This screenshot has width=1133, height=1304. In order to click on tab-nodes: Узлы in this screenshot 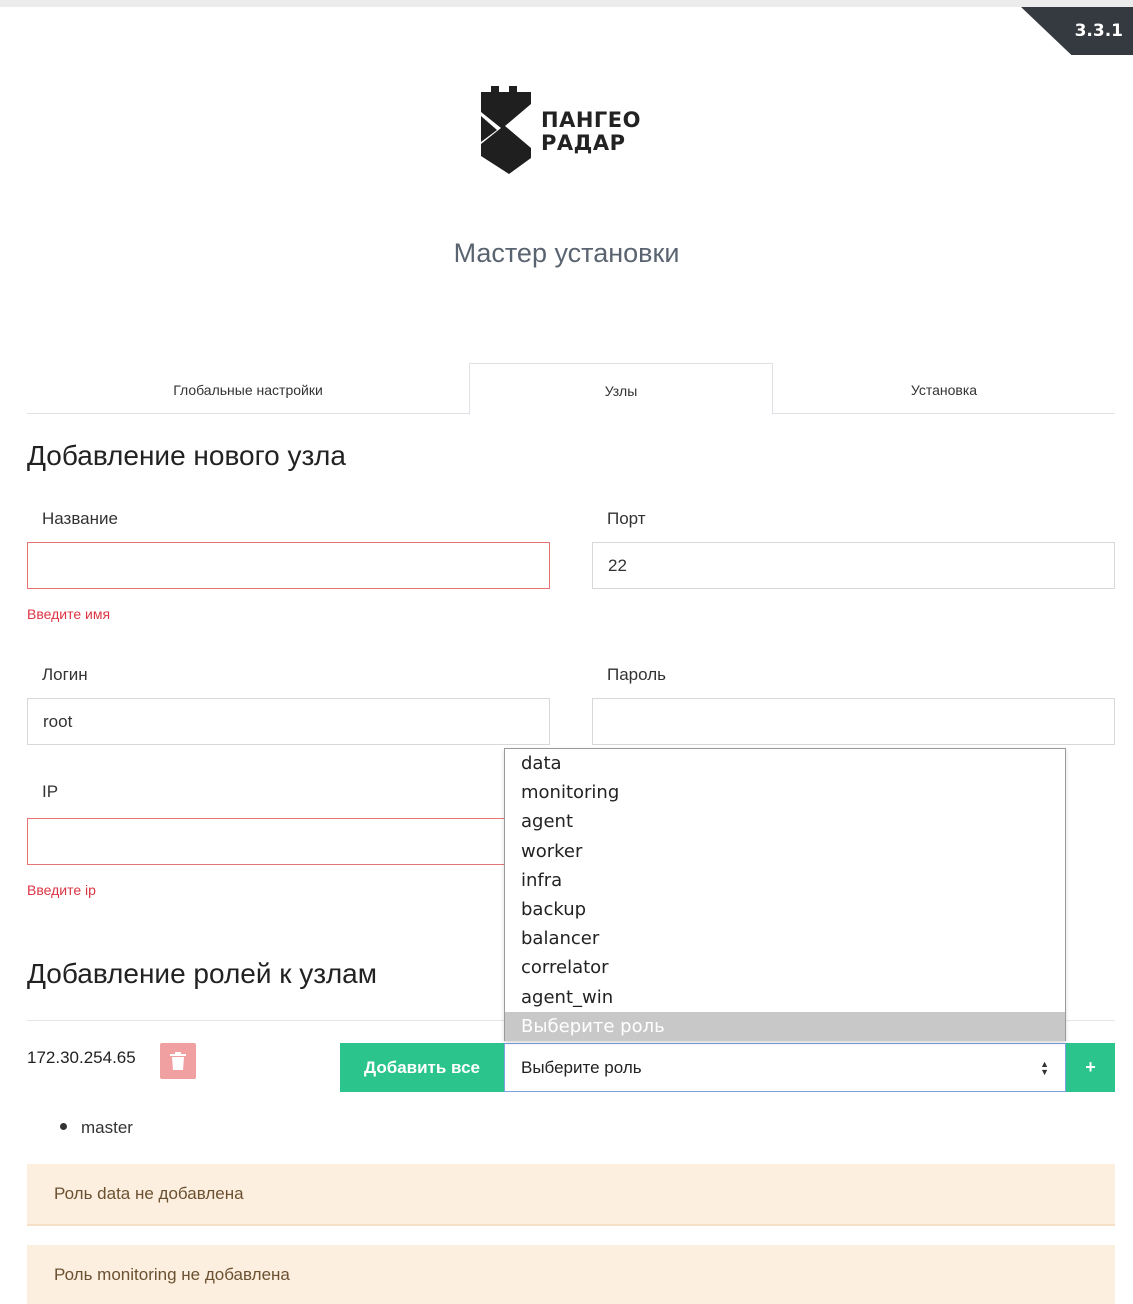, I will do `click(621, 389)`.